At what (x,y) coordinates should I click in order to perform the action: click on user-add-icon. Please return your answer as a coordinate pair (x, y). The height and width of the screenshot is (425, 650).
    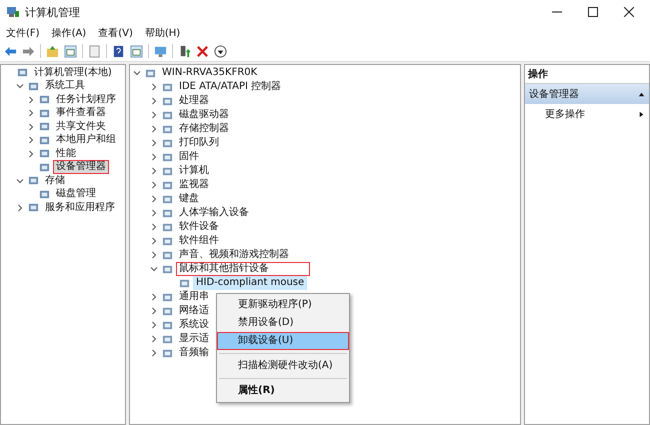
    Looking at the image, I should click on (184, 51).